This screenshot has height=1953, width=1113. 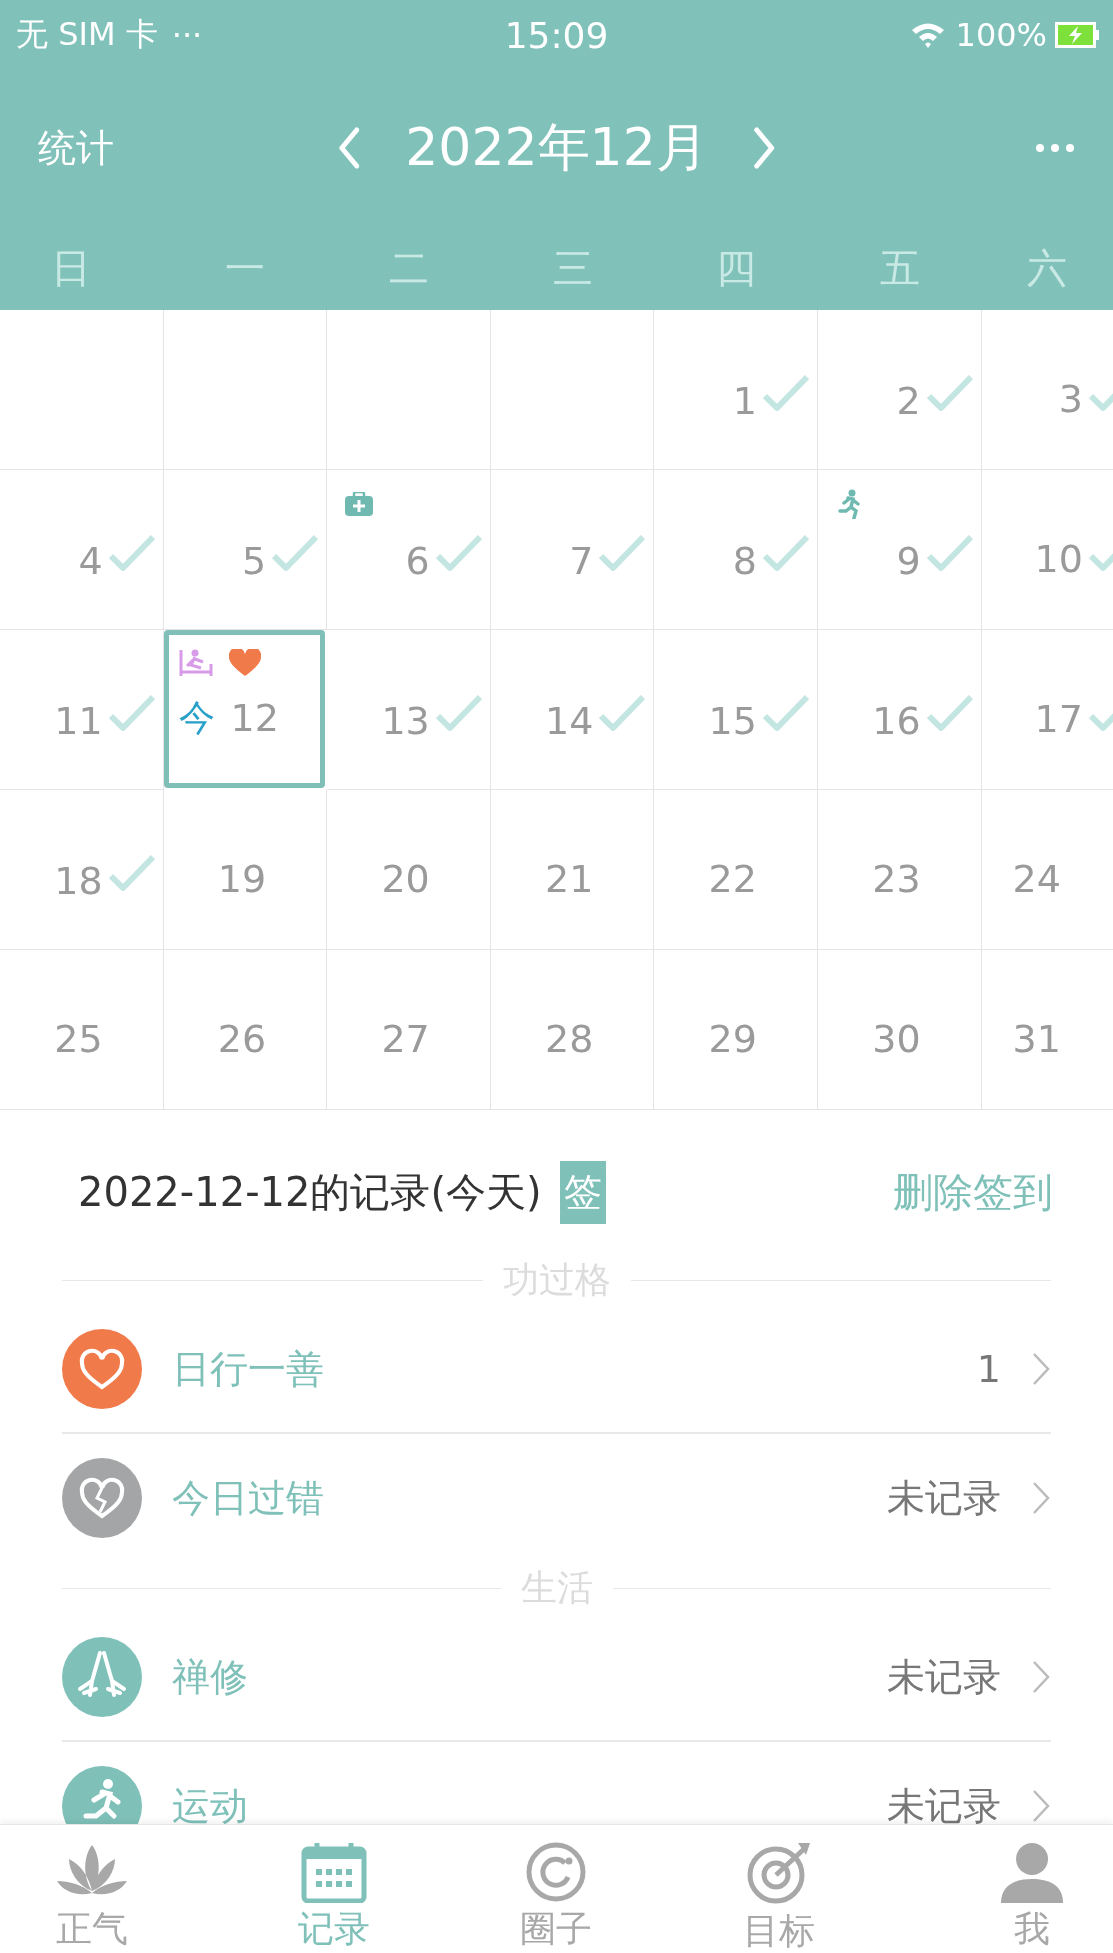 I want to click on day-number: 18, so click(x=78, y=881).